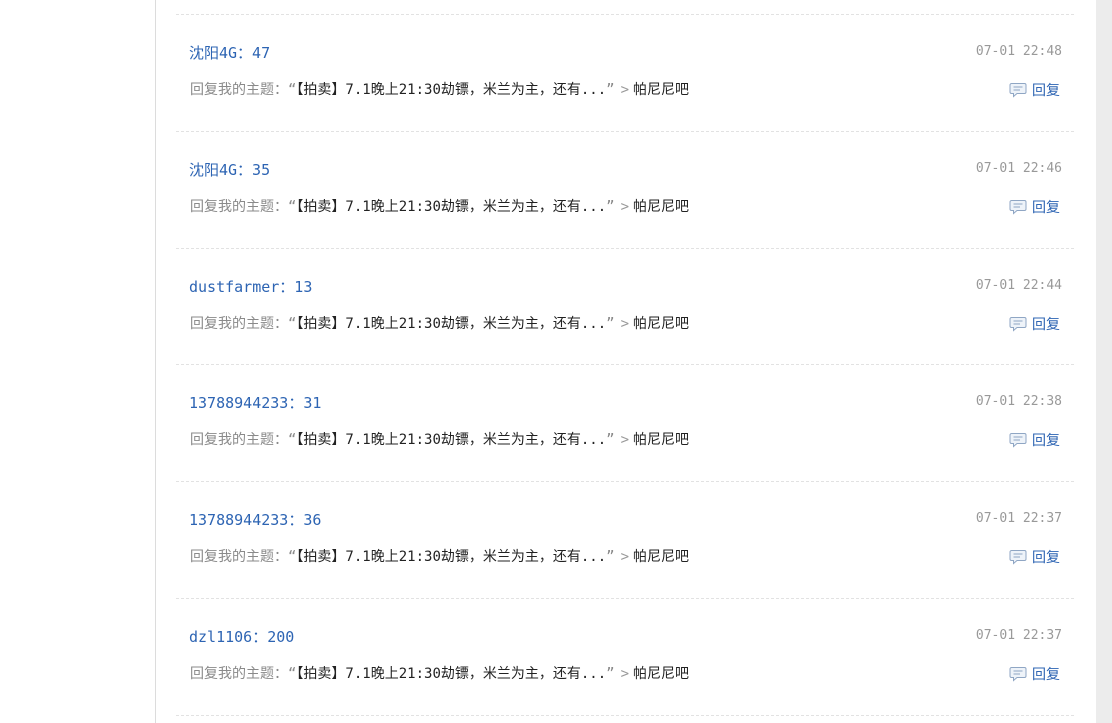 The height and width of the screenshot is (723, 1112). I want to click on reply-sender-link: 沈阳4G：47, so click(229, 52).